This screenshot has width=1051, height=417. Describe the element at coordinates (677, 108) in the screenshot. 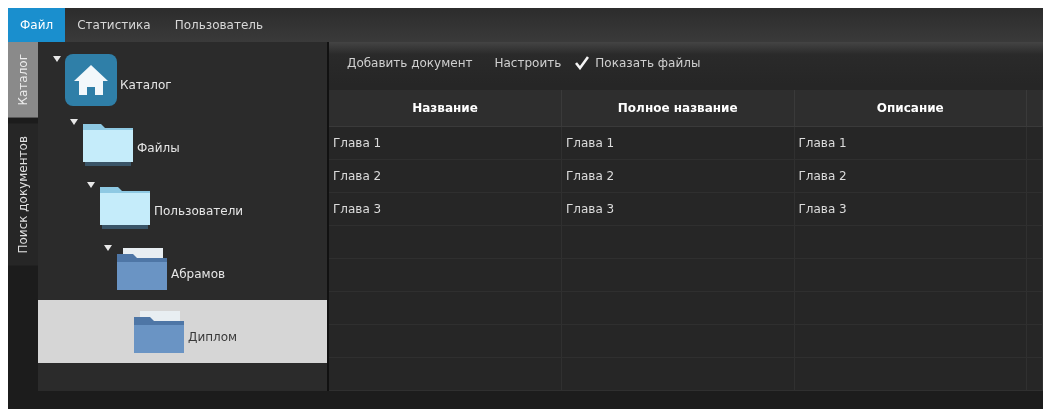

I see `column-header: Полное название` at that location.